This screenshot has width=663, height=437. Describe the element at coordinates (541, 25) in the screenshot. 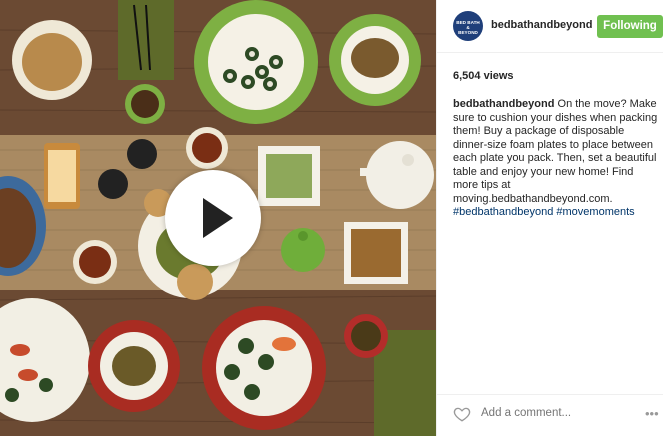

I see `username-link: bedbathandbeyond` at that location.